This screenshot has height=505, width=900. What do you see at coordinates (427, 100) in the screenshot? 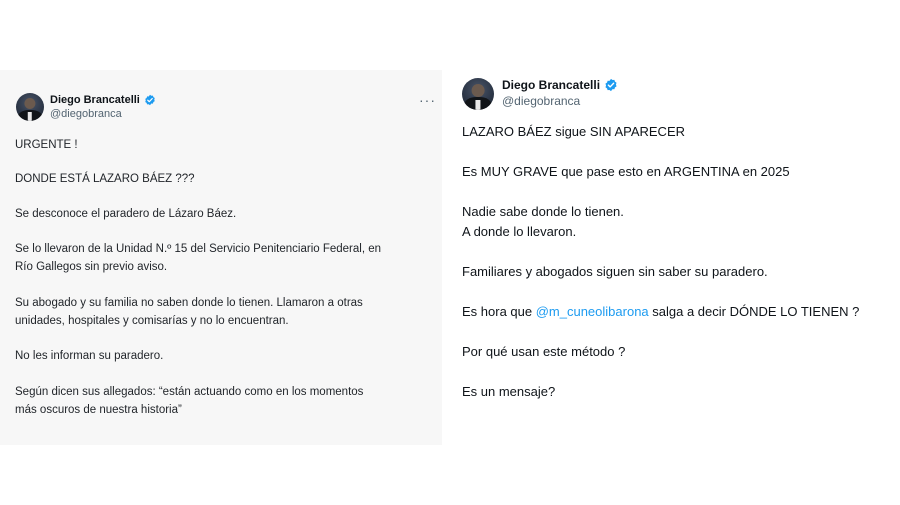
I see `more-options-icon: ···` at bounding box center [427, 100].